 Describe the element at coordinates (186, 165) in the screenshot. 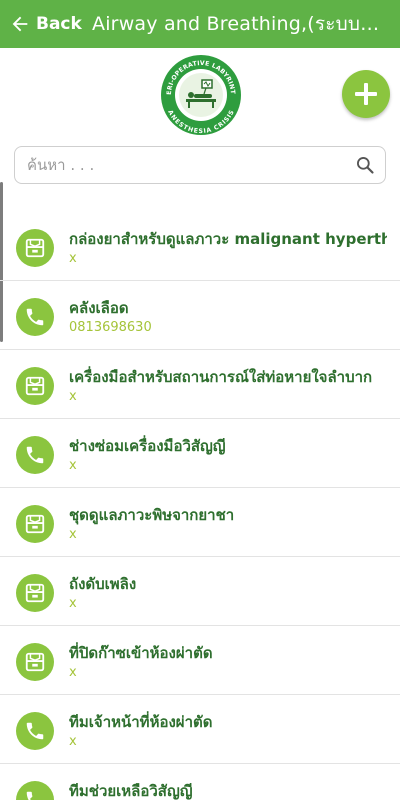

I see `search-input` at that location.